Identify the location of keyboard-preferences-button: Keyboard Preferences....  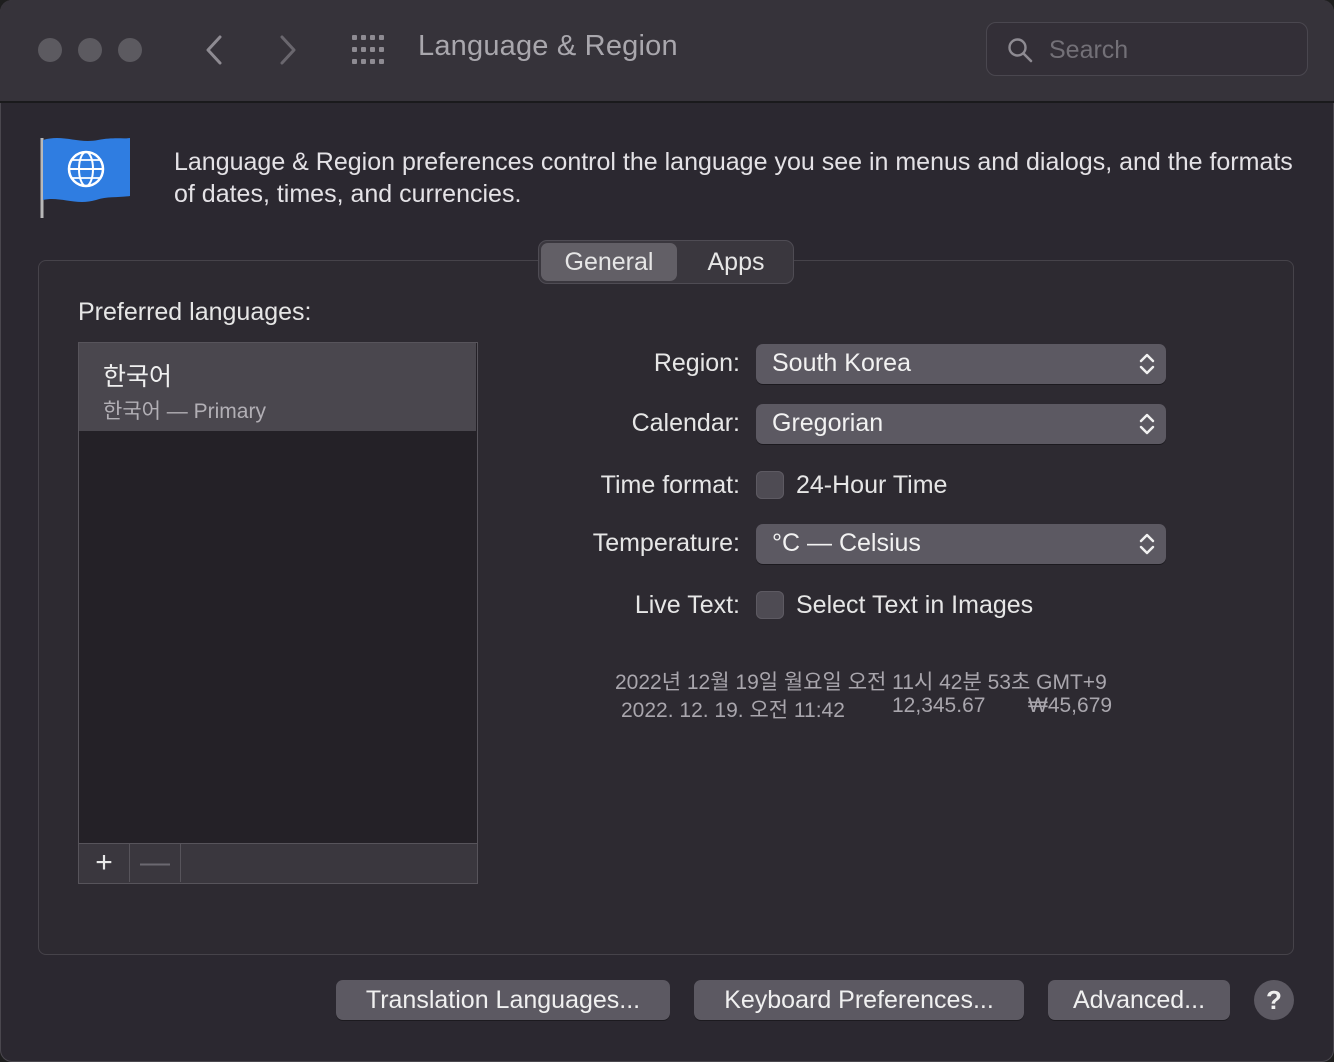
(859, 1000).